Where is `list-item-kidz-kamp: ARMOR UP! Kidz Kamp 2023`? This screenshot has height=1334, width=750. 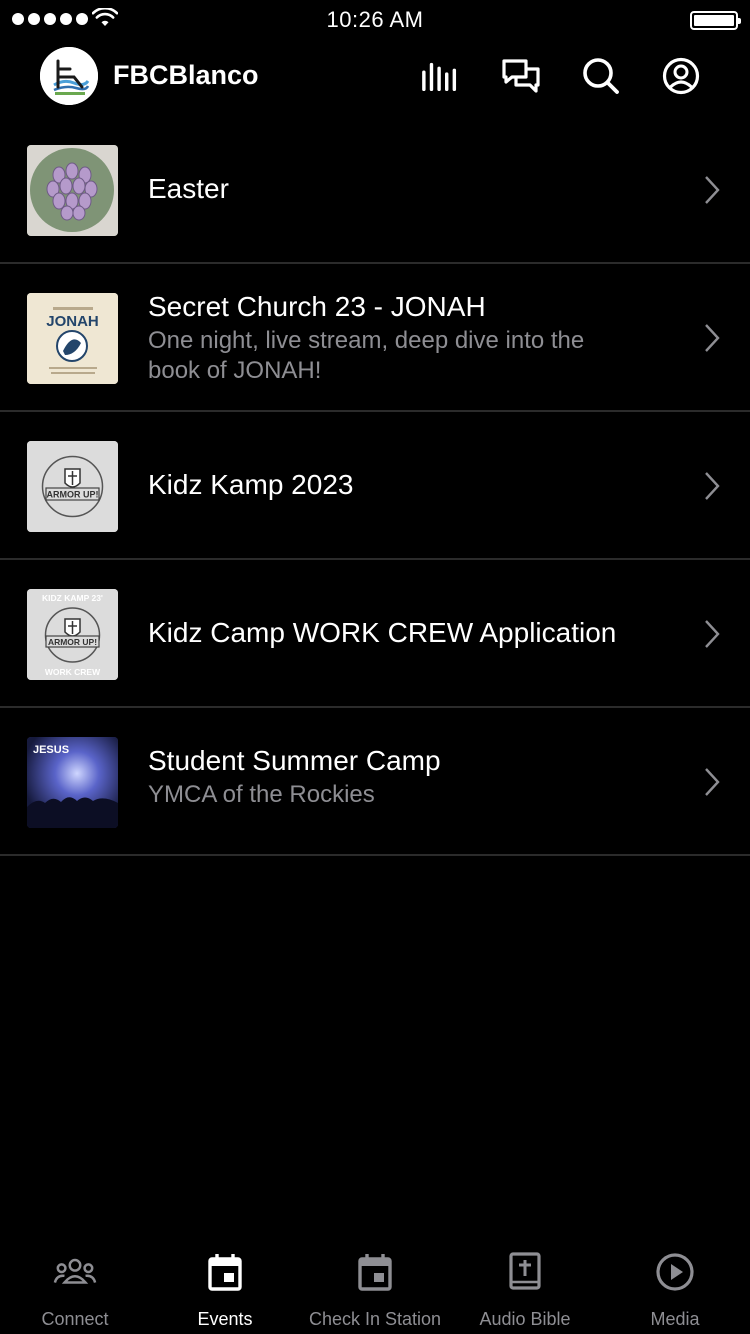 list-item-kidz-kamp: ARMOR UP! Kidz Kamp 2023 is located at coordinates (375, 486).